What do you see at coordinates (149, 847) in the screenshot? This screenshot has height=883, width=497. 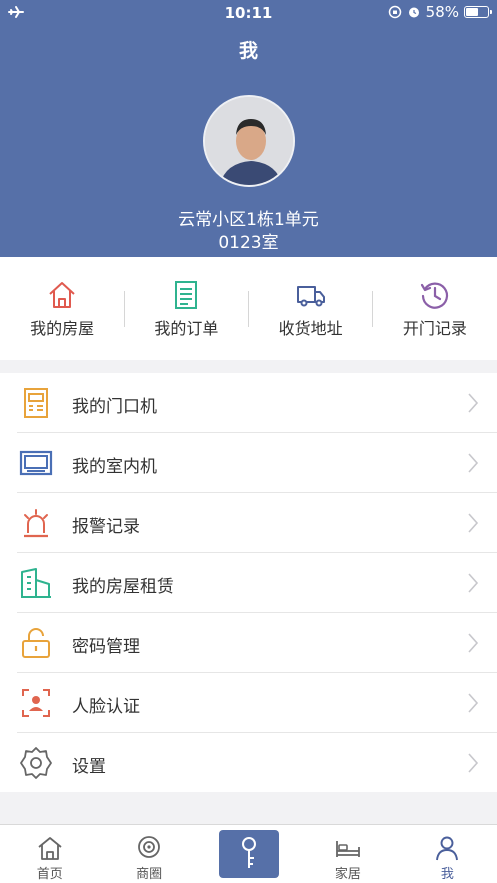 I see `location-target-icon` at bounding box center [149, 847].